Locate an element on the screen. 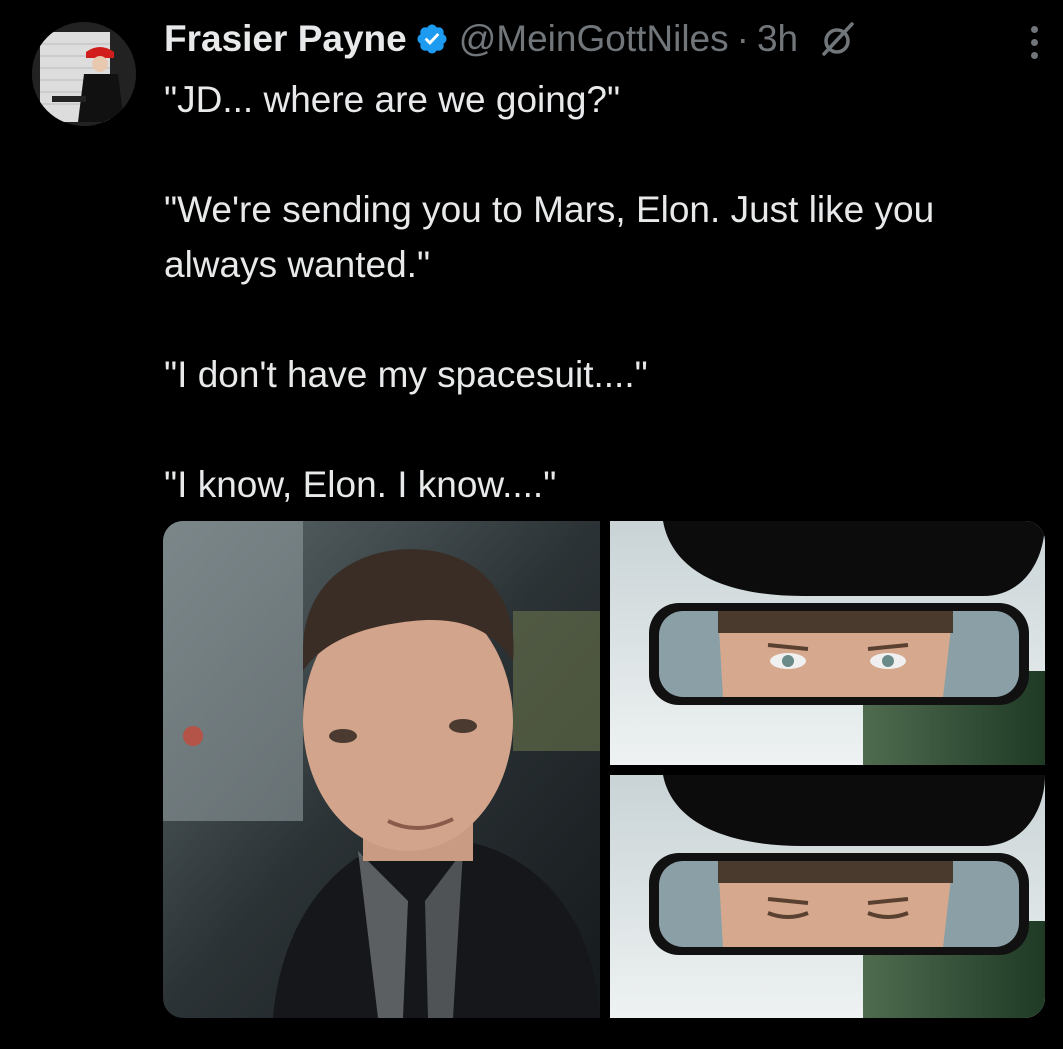 The image size is (1063, 1049). post-line: "JD... where are we going?" is located at coordinates (392, 99).